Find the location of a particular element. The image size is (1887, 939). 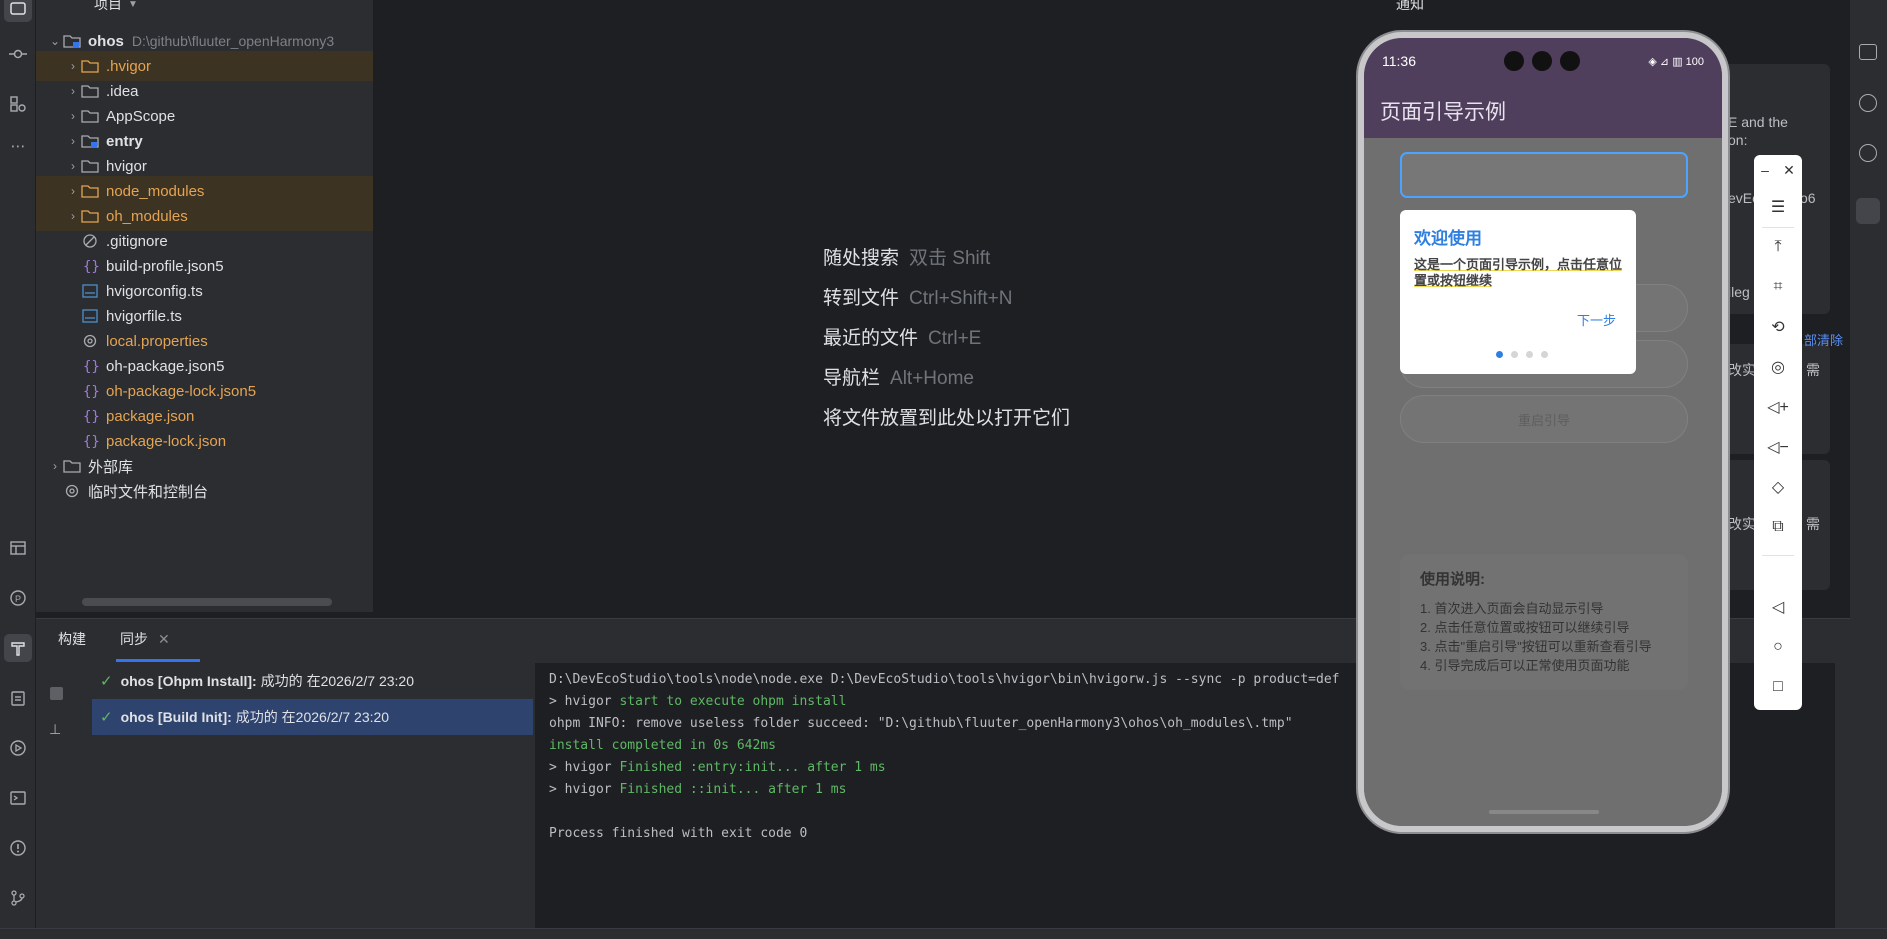

services-tool-button is located at coordinates (18, 748).